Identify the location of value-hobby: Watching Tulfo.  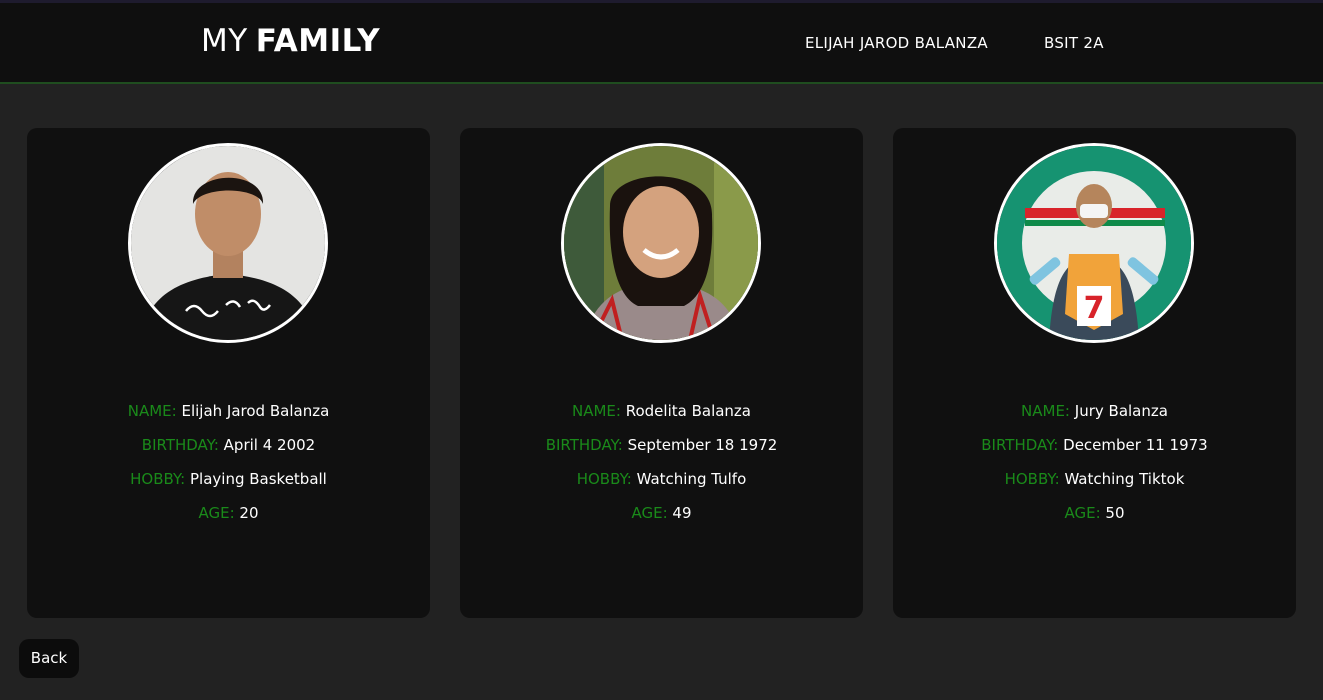
(691, 479).